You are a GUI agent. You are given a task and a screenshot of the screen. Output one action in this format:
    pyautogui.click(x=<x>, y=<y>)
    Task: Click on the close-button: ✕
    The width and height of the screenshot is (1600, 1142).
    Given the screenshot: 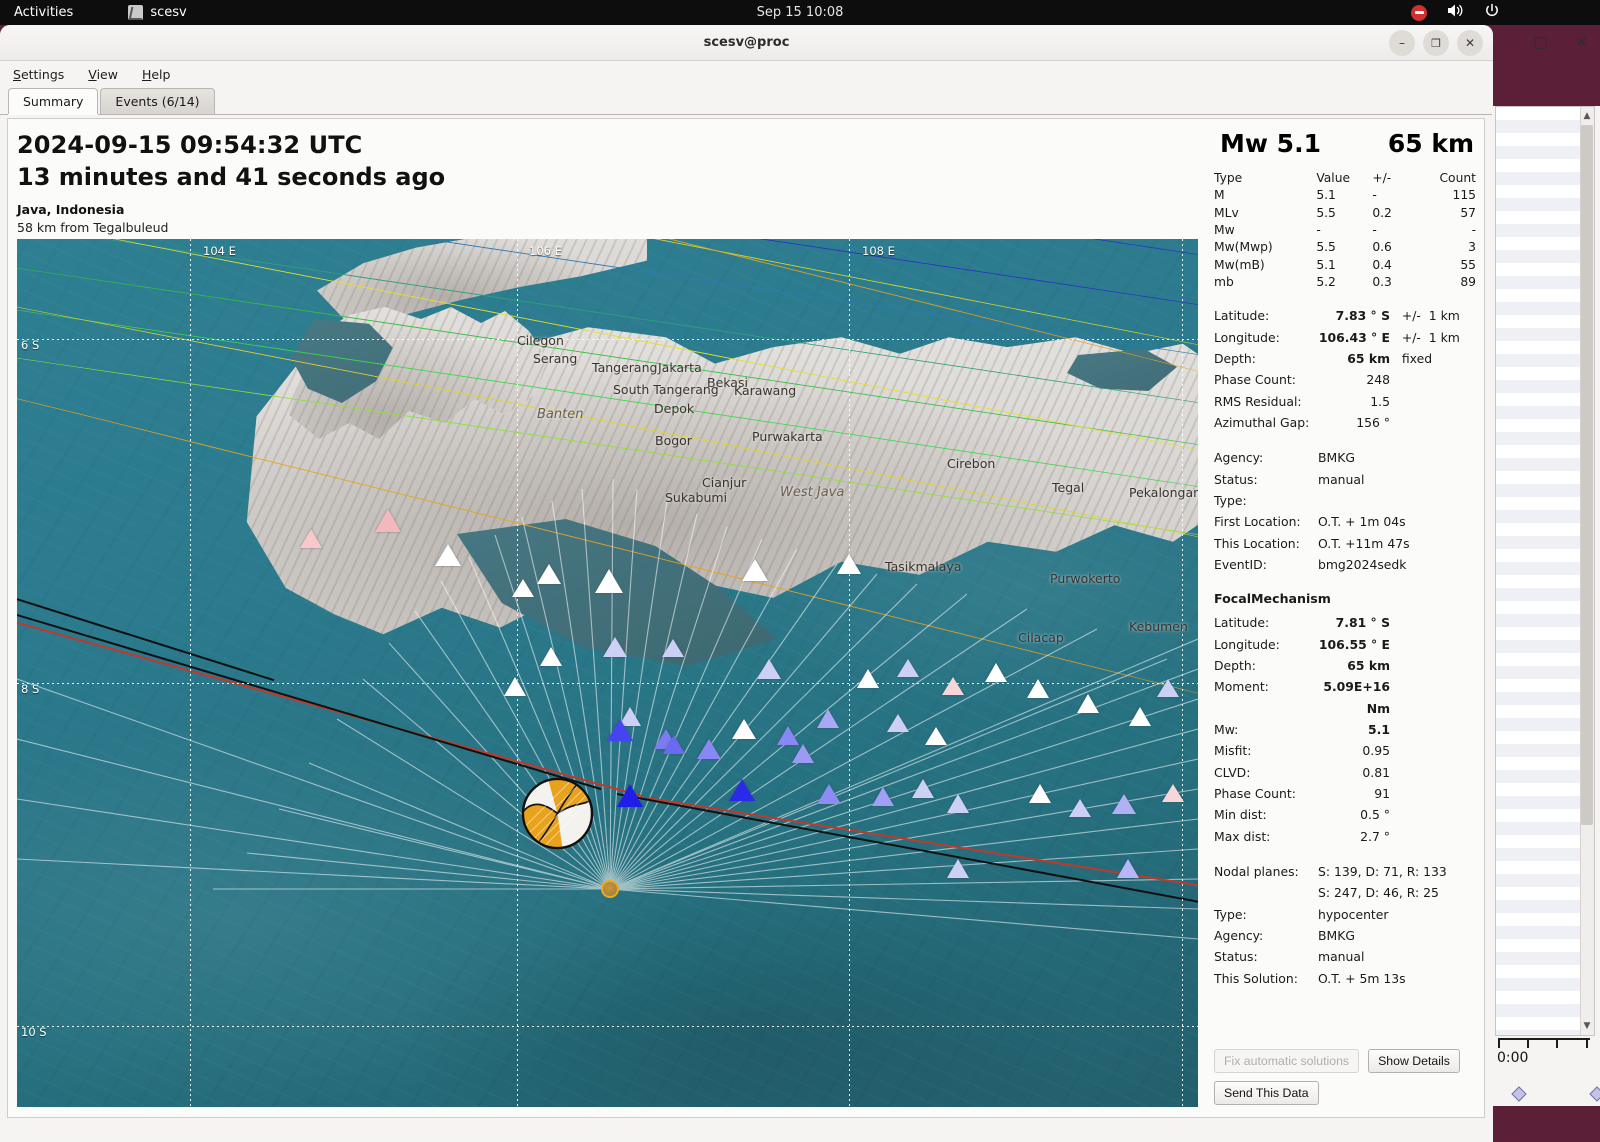 What is the action you would take?
    pyautogui.click(x=1470, y=43)
    